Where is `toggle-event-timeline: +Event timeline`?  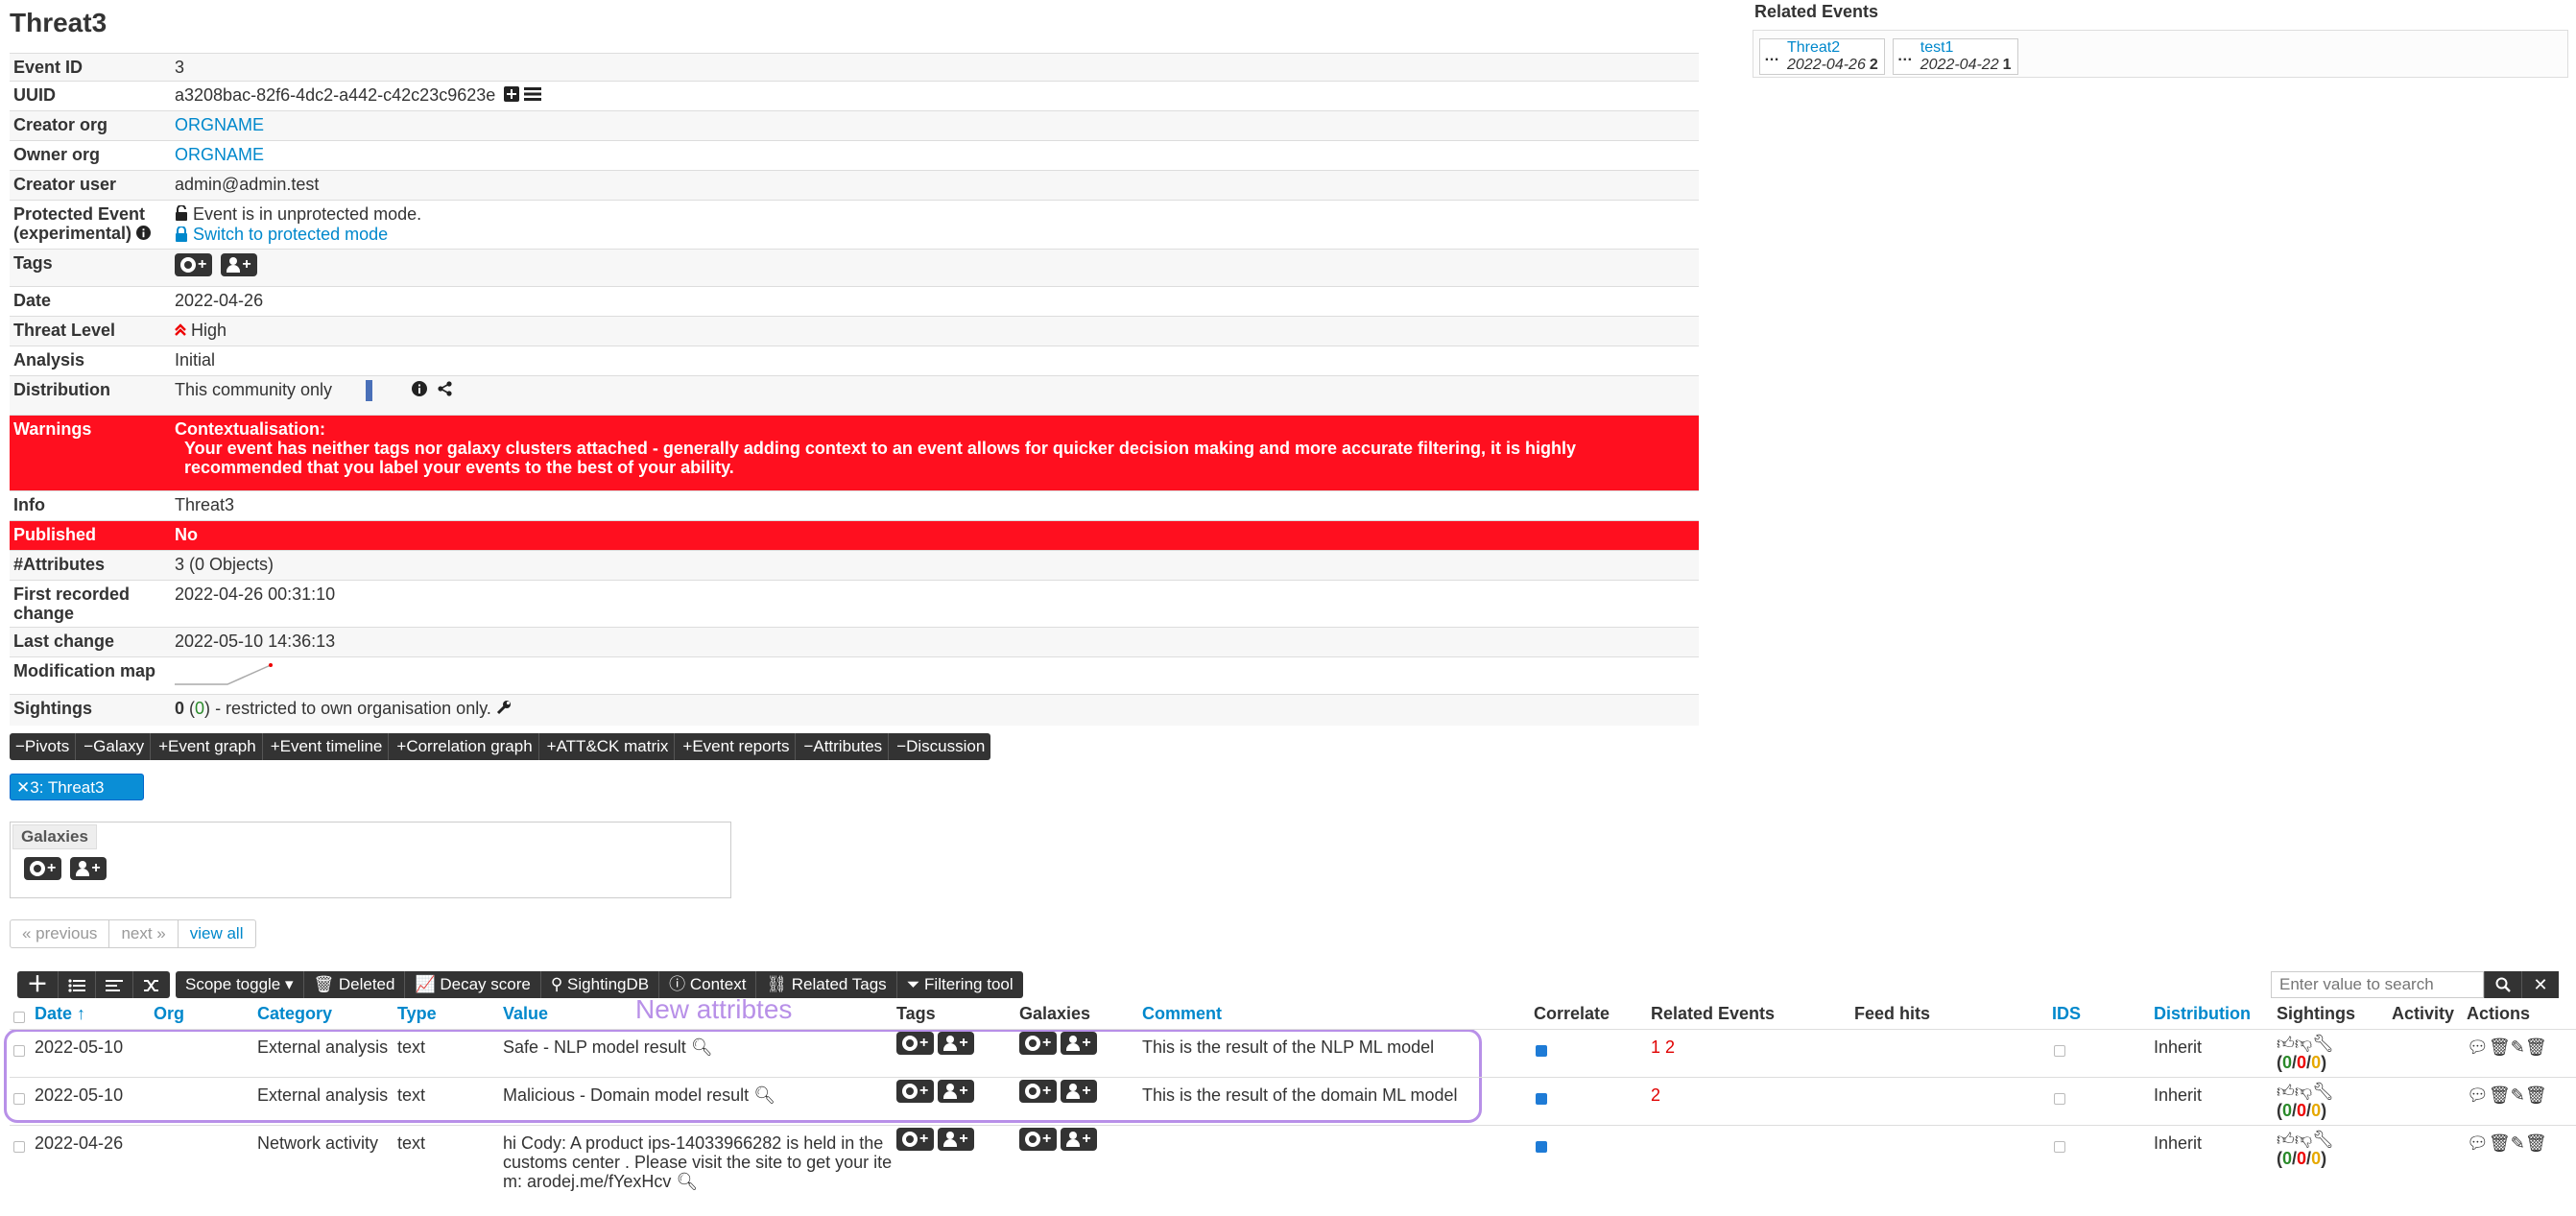 toggle-event-timeline: +Event timeline is located at coordinates (327, 747).